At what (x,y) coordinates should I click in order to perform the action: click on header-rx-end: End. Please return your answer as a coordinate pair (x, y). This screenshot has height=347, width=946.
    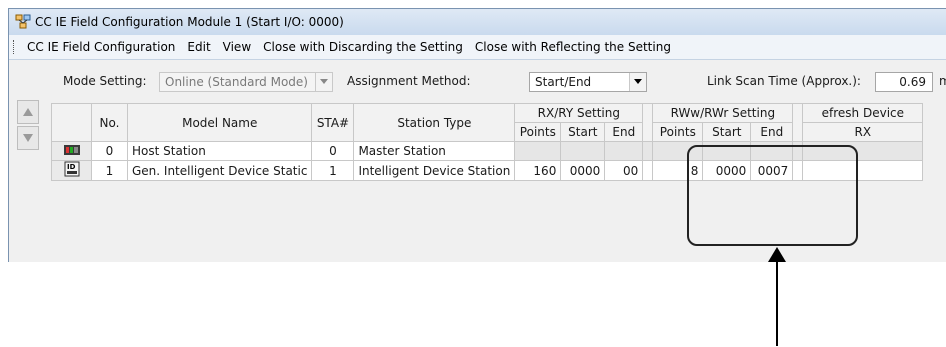
    Looking at the image, I should click on (624, 132).